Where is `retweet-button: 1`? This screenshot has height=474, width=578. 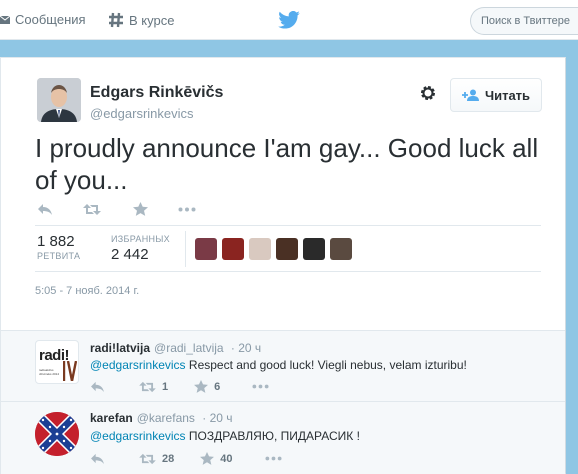
retweet-button: 1 is located at coordinates (153, 387).